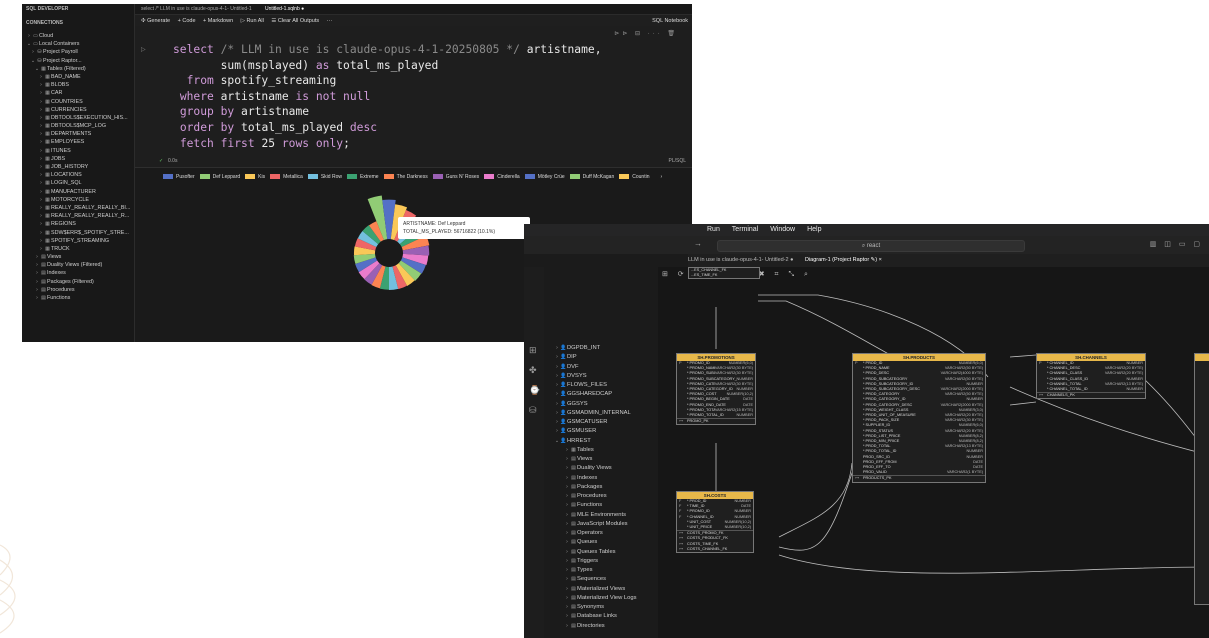  Describe the element at coordinates (533, 350) in the screenshot. I see `layers-icon: ⊞` at that location.